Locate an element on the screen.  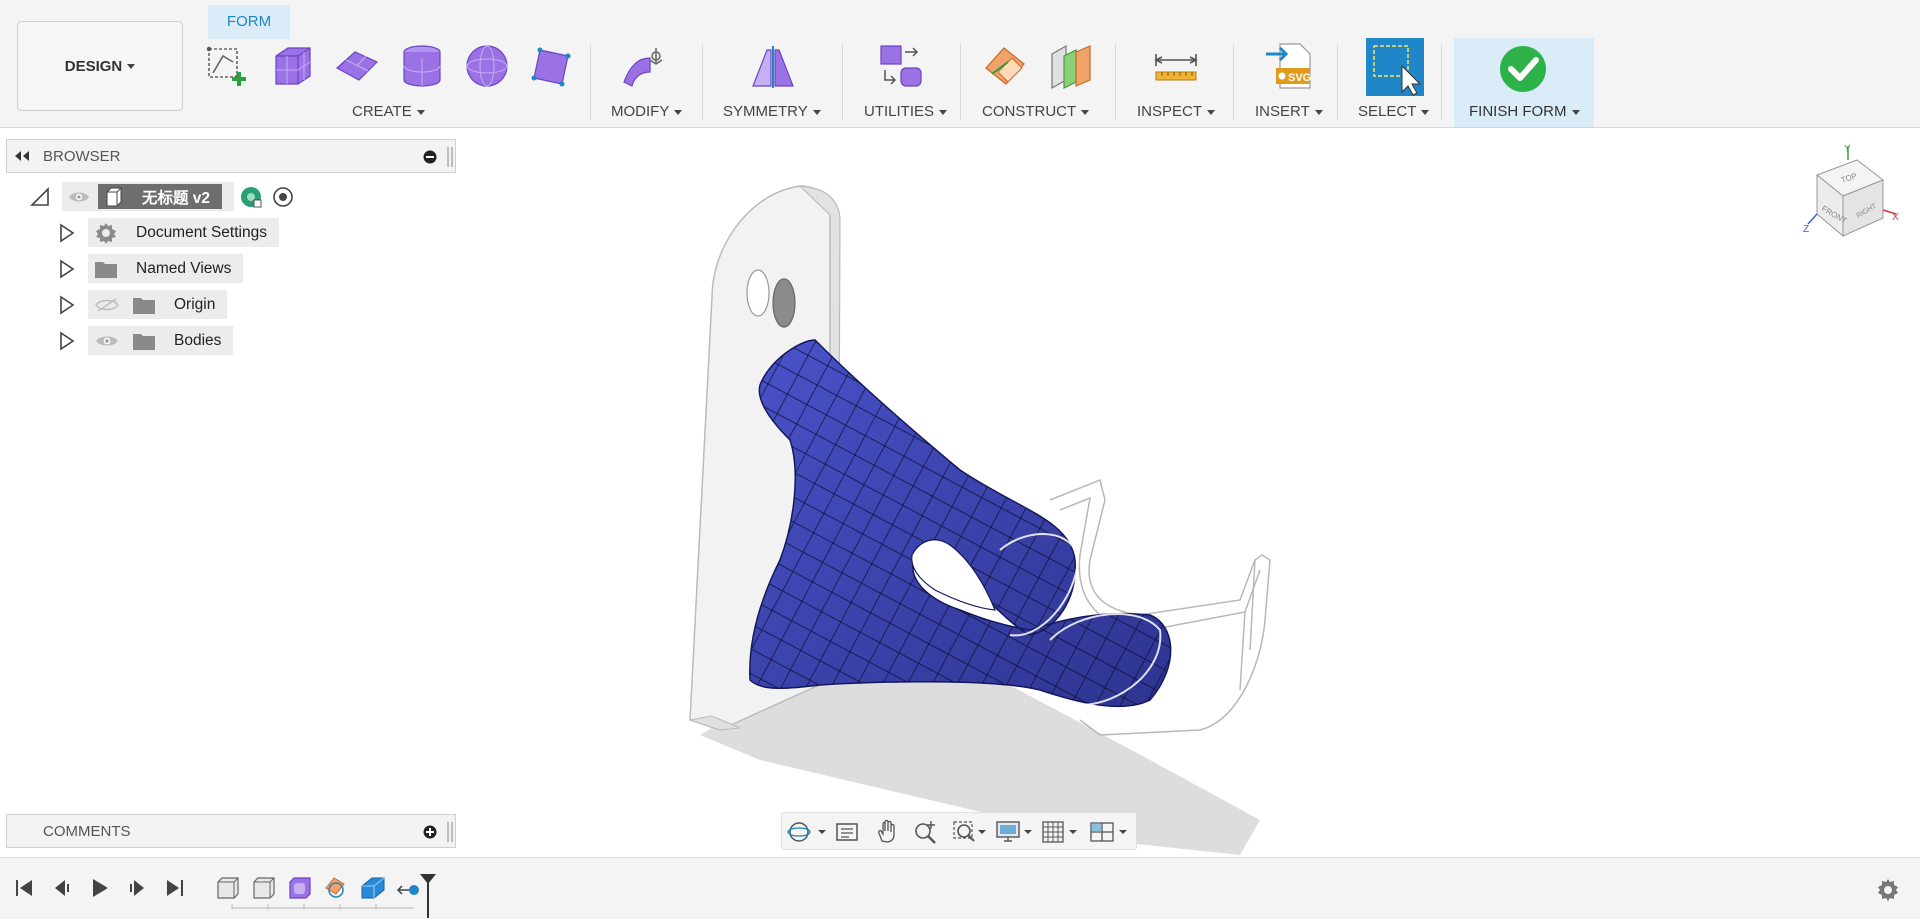
browser-item-label: Named Views is located at coordinates (183, 269).